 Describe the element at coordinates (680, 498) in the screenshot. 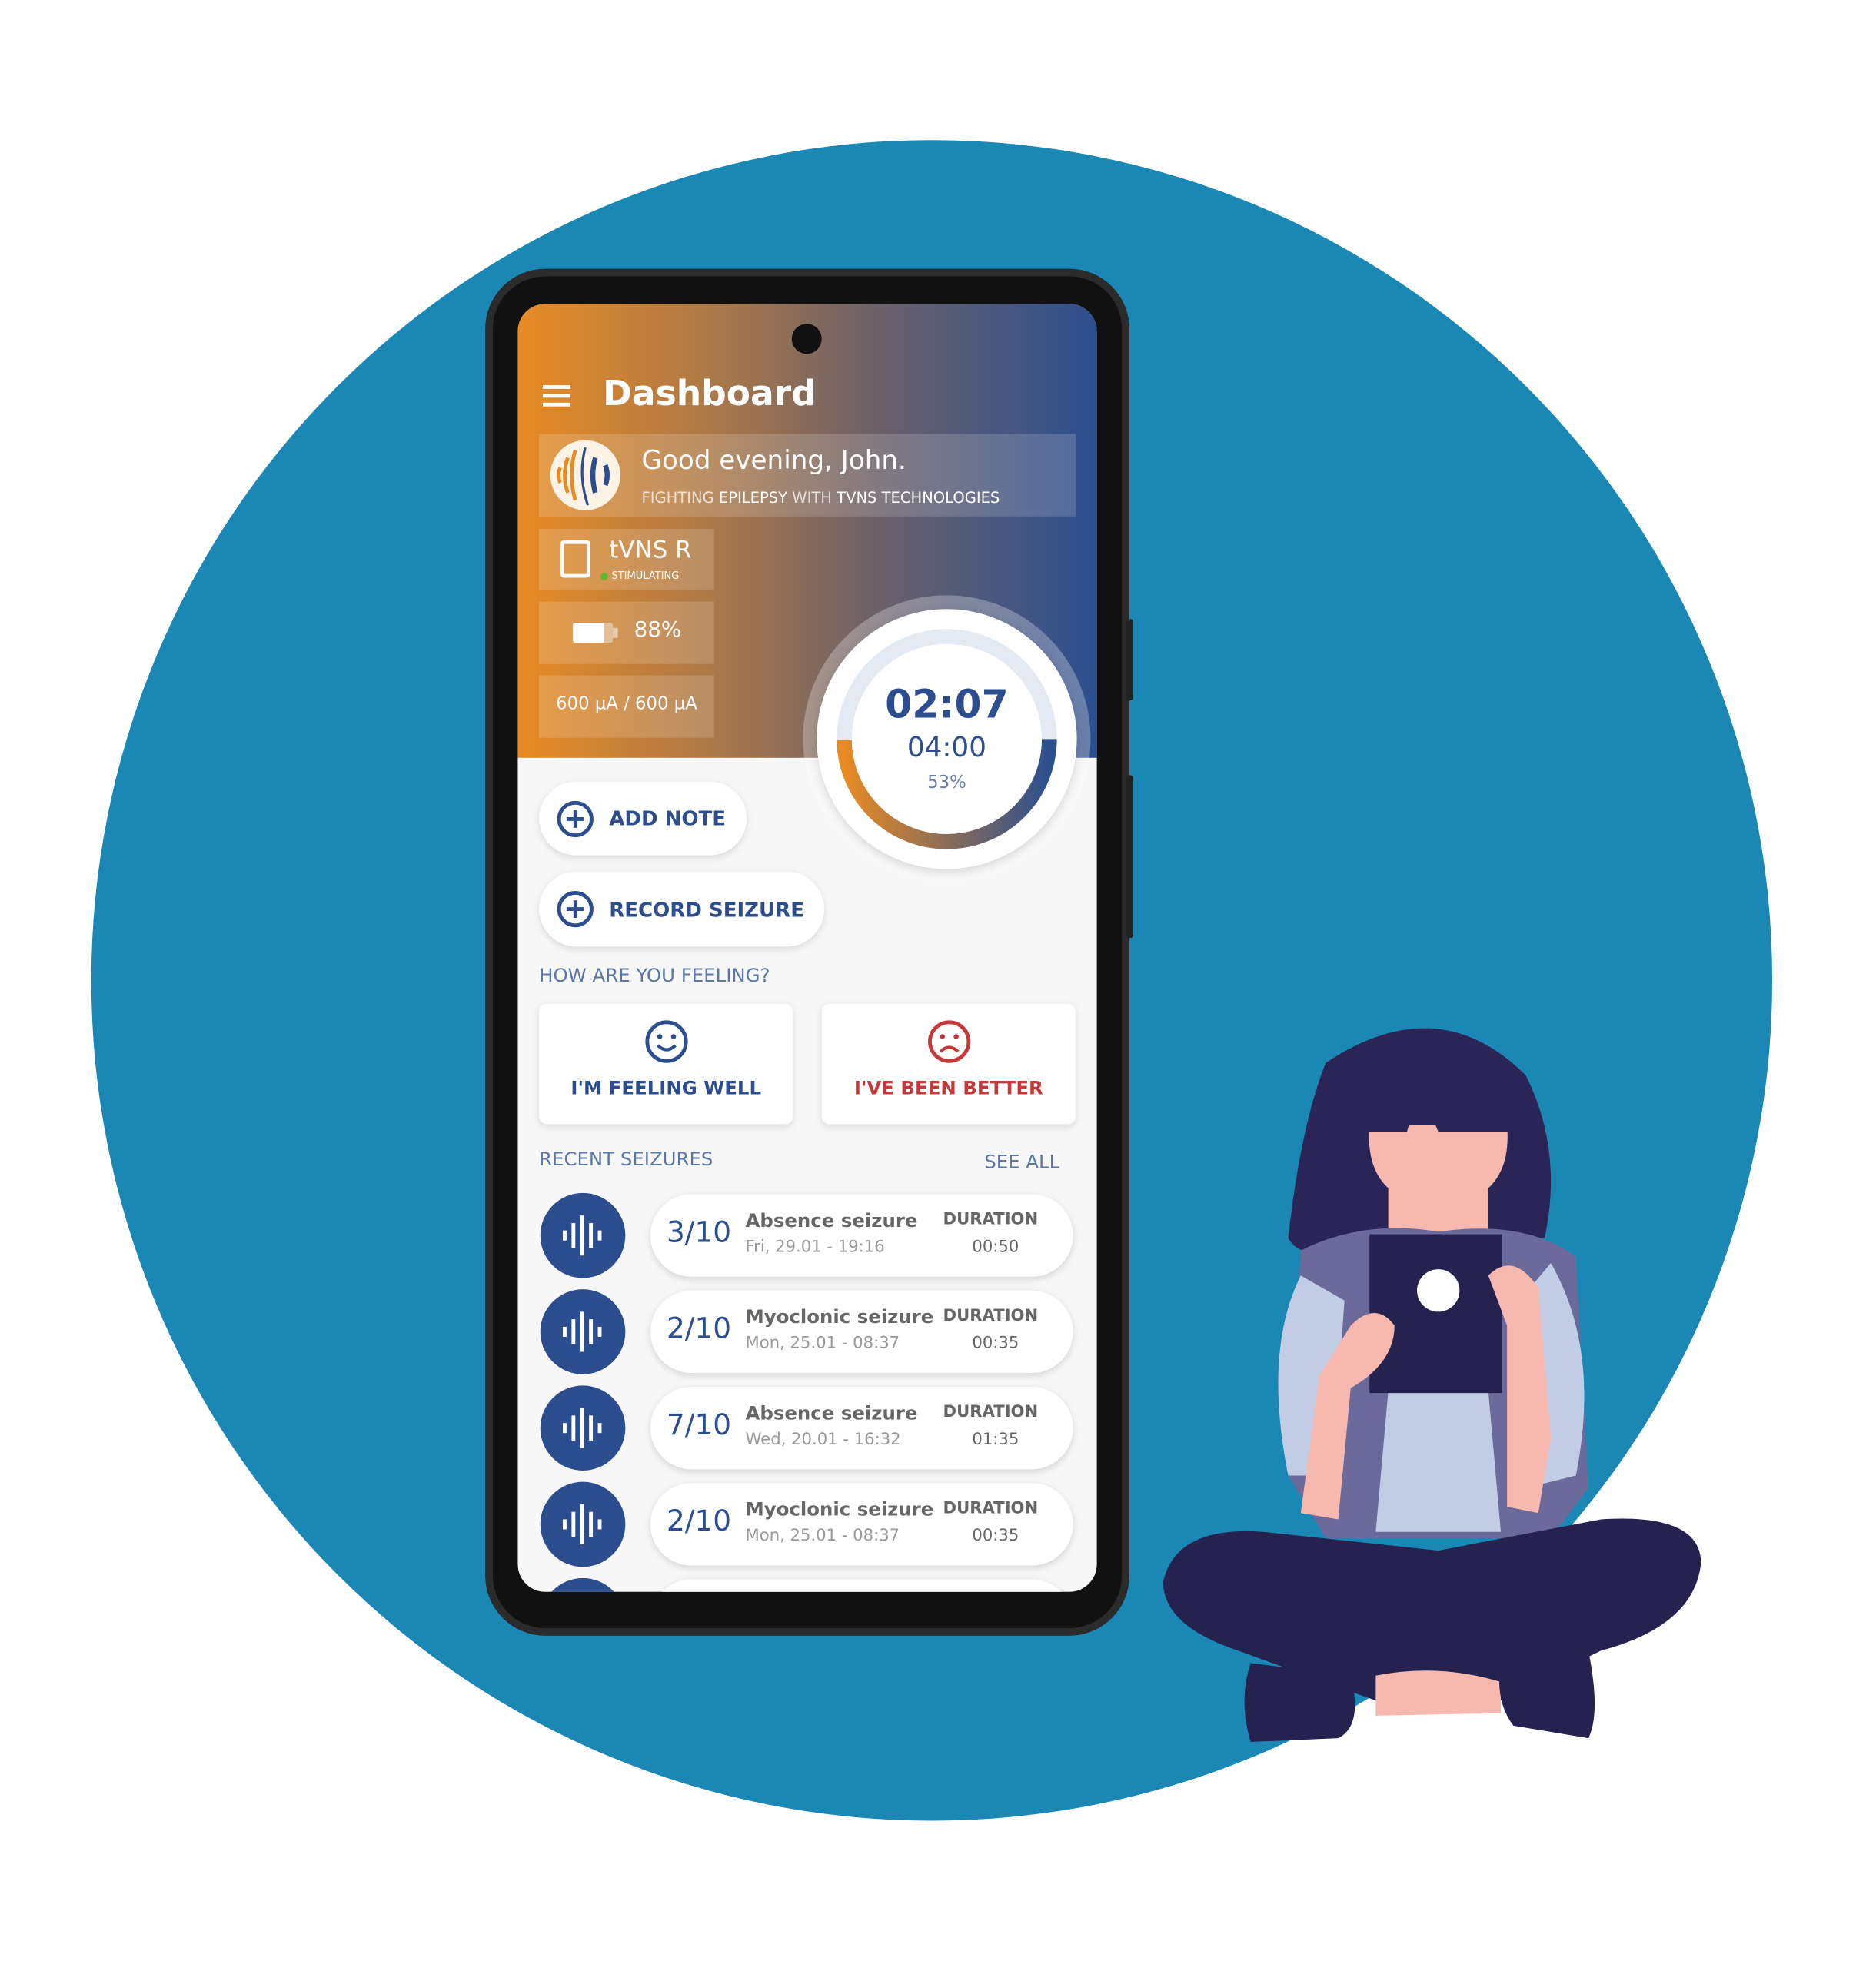

I see `subtitle-part: FIGHTING` at that location.